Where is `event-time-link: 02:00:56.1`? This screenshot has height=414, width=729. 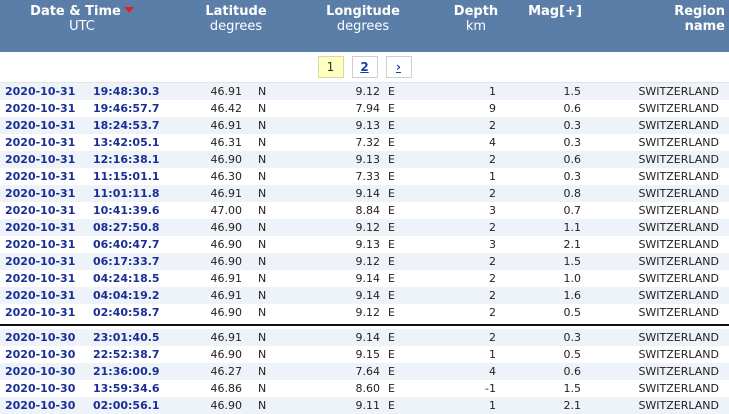
event-time-link: 02:00:56.1 is located at coordinates (126, 405).